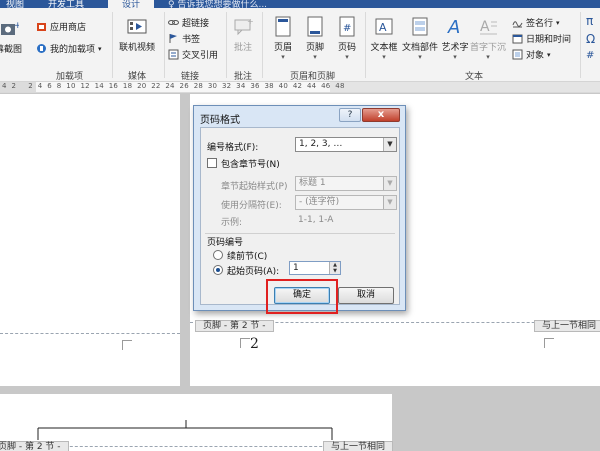  What do you see at coordinates (12, 36) in the screenshot?
I see `screenshot-button: + 屏幕截图` at bounding box center [12, 36].